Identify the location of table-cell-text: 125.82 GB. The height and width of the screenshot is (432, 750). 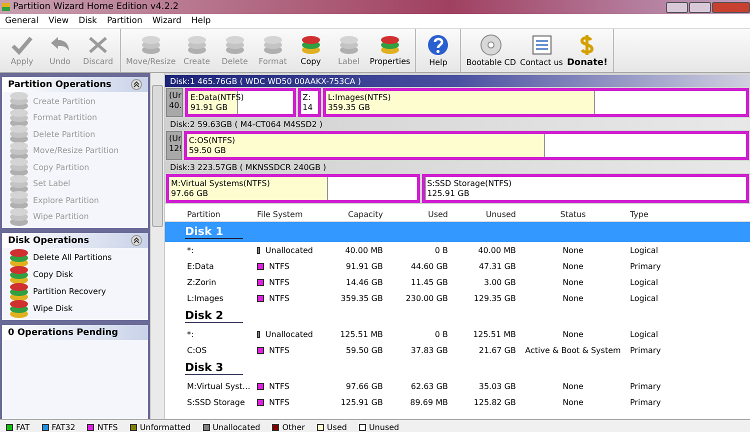
(494, 402).